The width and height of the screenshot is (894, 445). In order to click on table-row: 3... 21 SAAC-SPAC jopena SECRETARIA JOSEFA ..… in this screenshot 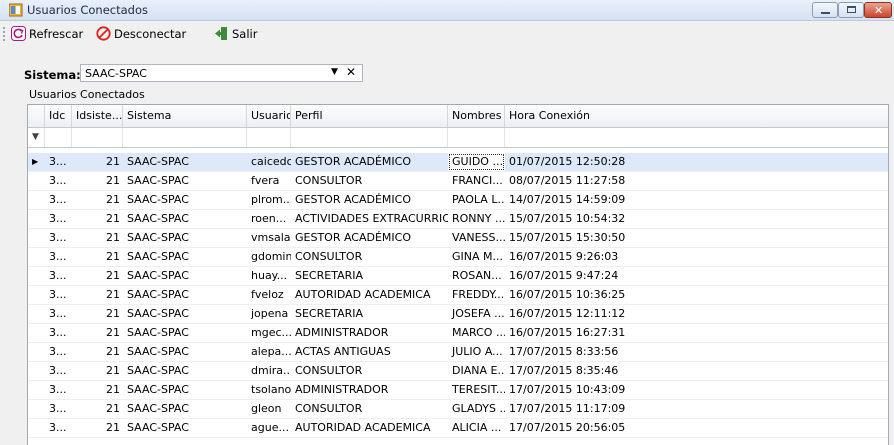, I will do `click(458, 314)`.